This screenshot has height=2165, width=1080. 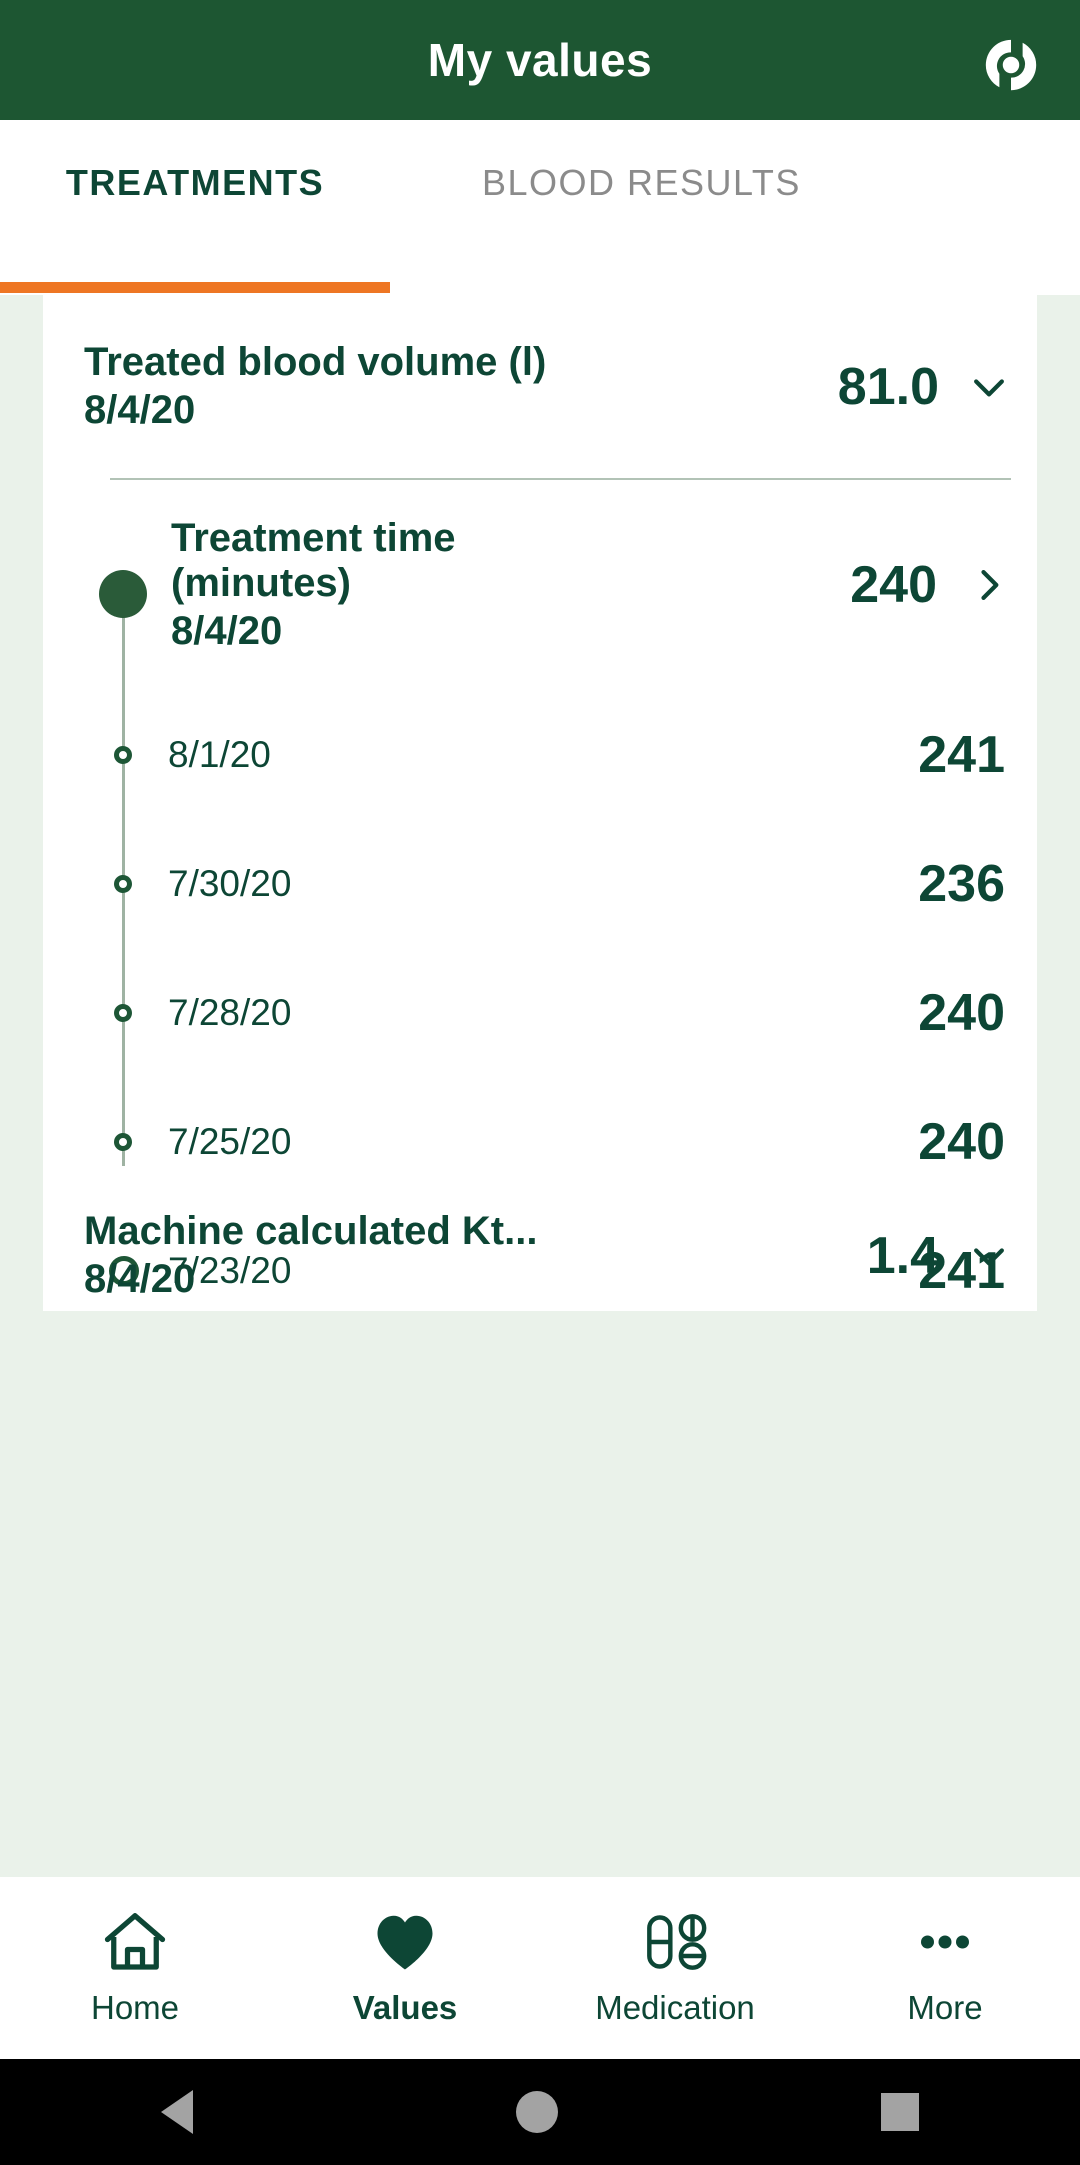 I want to click on value-row-value: 81.0, so click(x=888, y=386).